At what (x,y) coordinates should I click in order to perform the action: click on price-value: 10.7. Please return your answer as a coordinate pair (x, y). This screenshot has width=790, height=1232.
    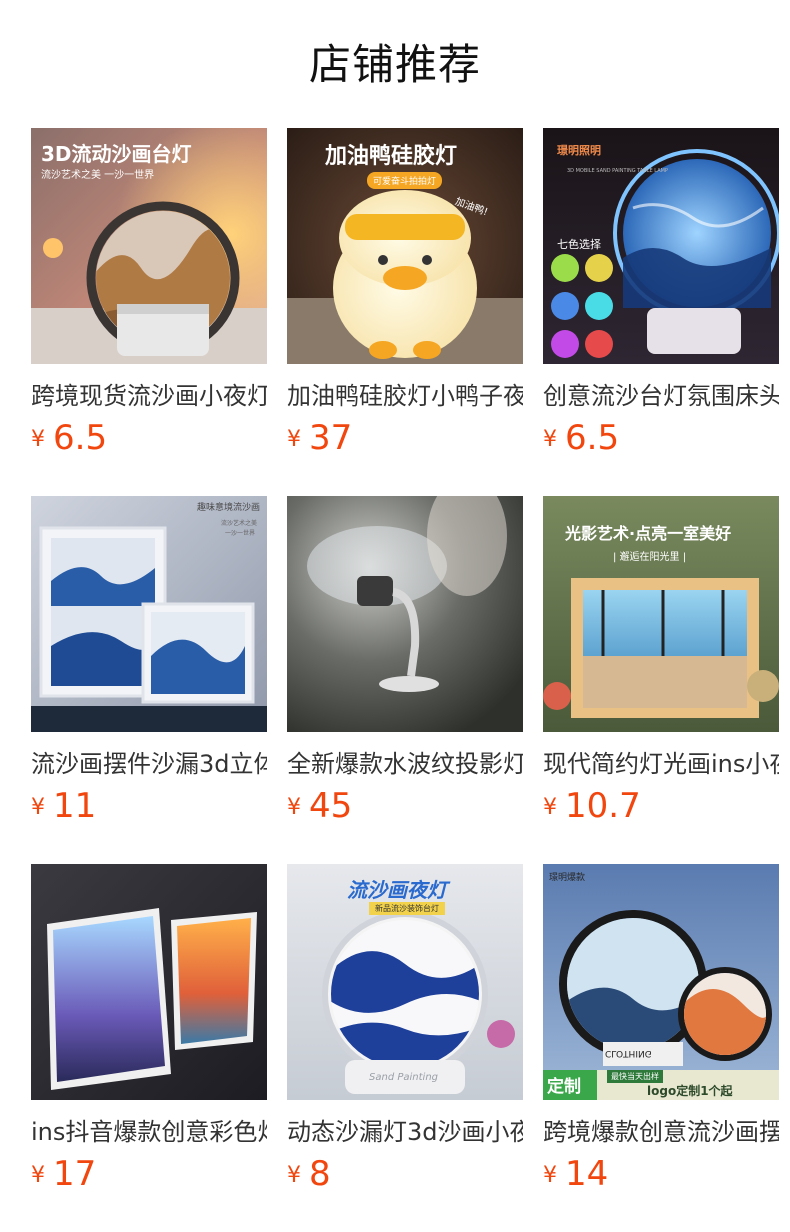
    Looking at the image, I should click on (603, 806).